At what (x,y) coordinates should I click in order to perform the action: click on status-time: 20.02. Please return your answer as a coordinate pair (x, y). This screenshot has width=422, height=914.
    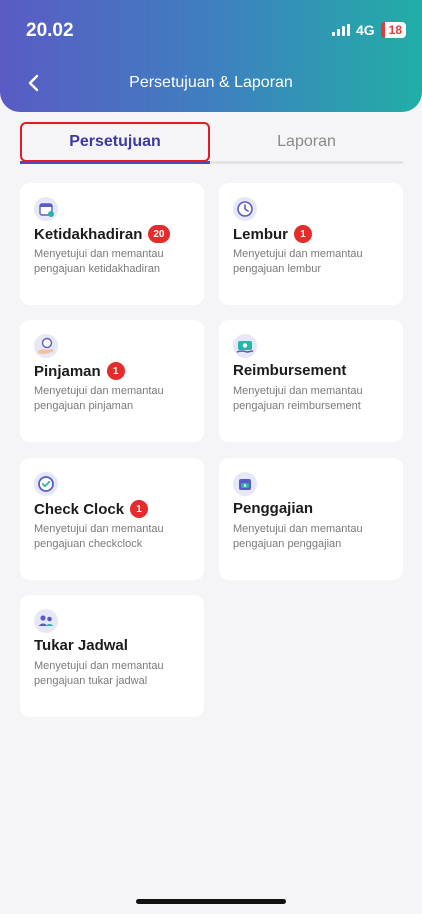
    Looking at the image, I should click on (50, 30).